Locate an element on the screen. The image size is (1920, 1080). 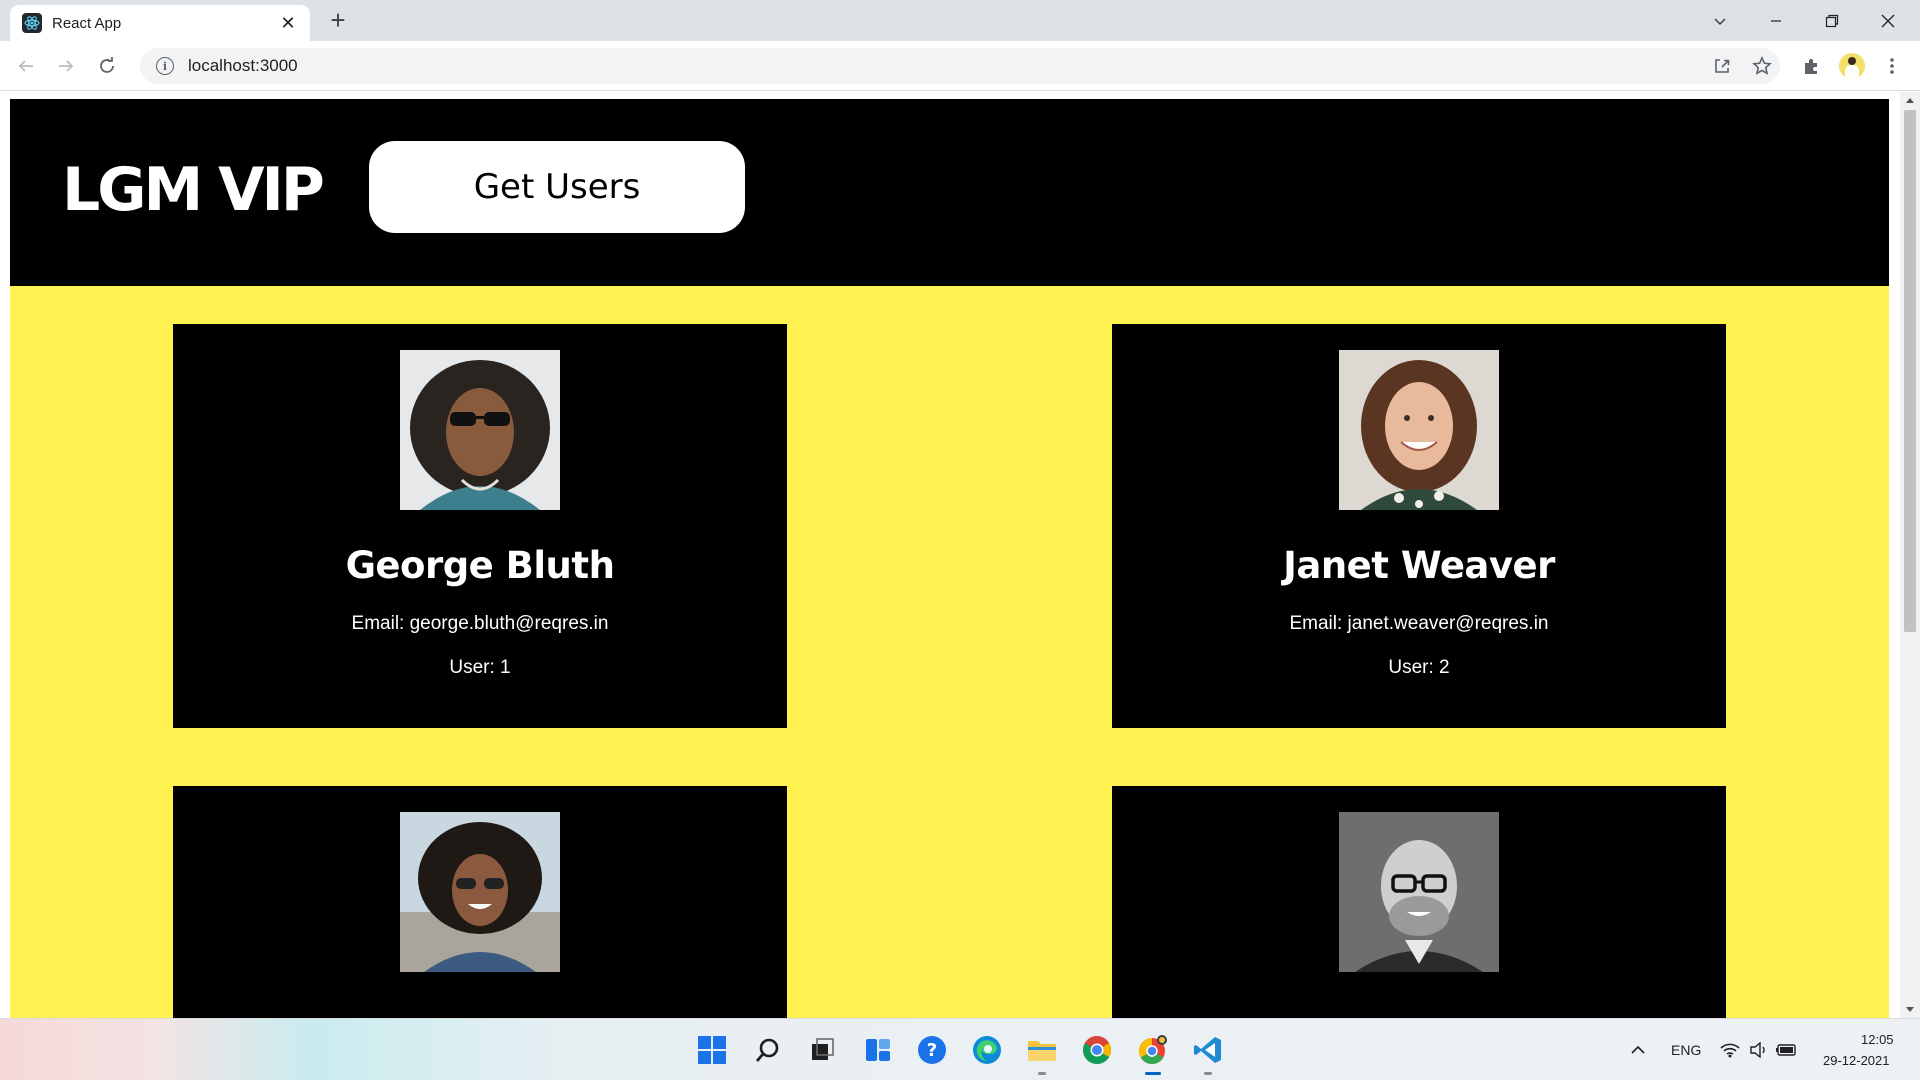
user-email: Email: janet.weaver@reqres.in is located at coordinates (1419, 623).